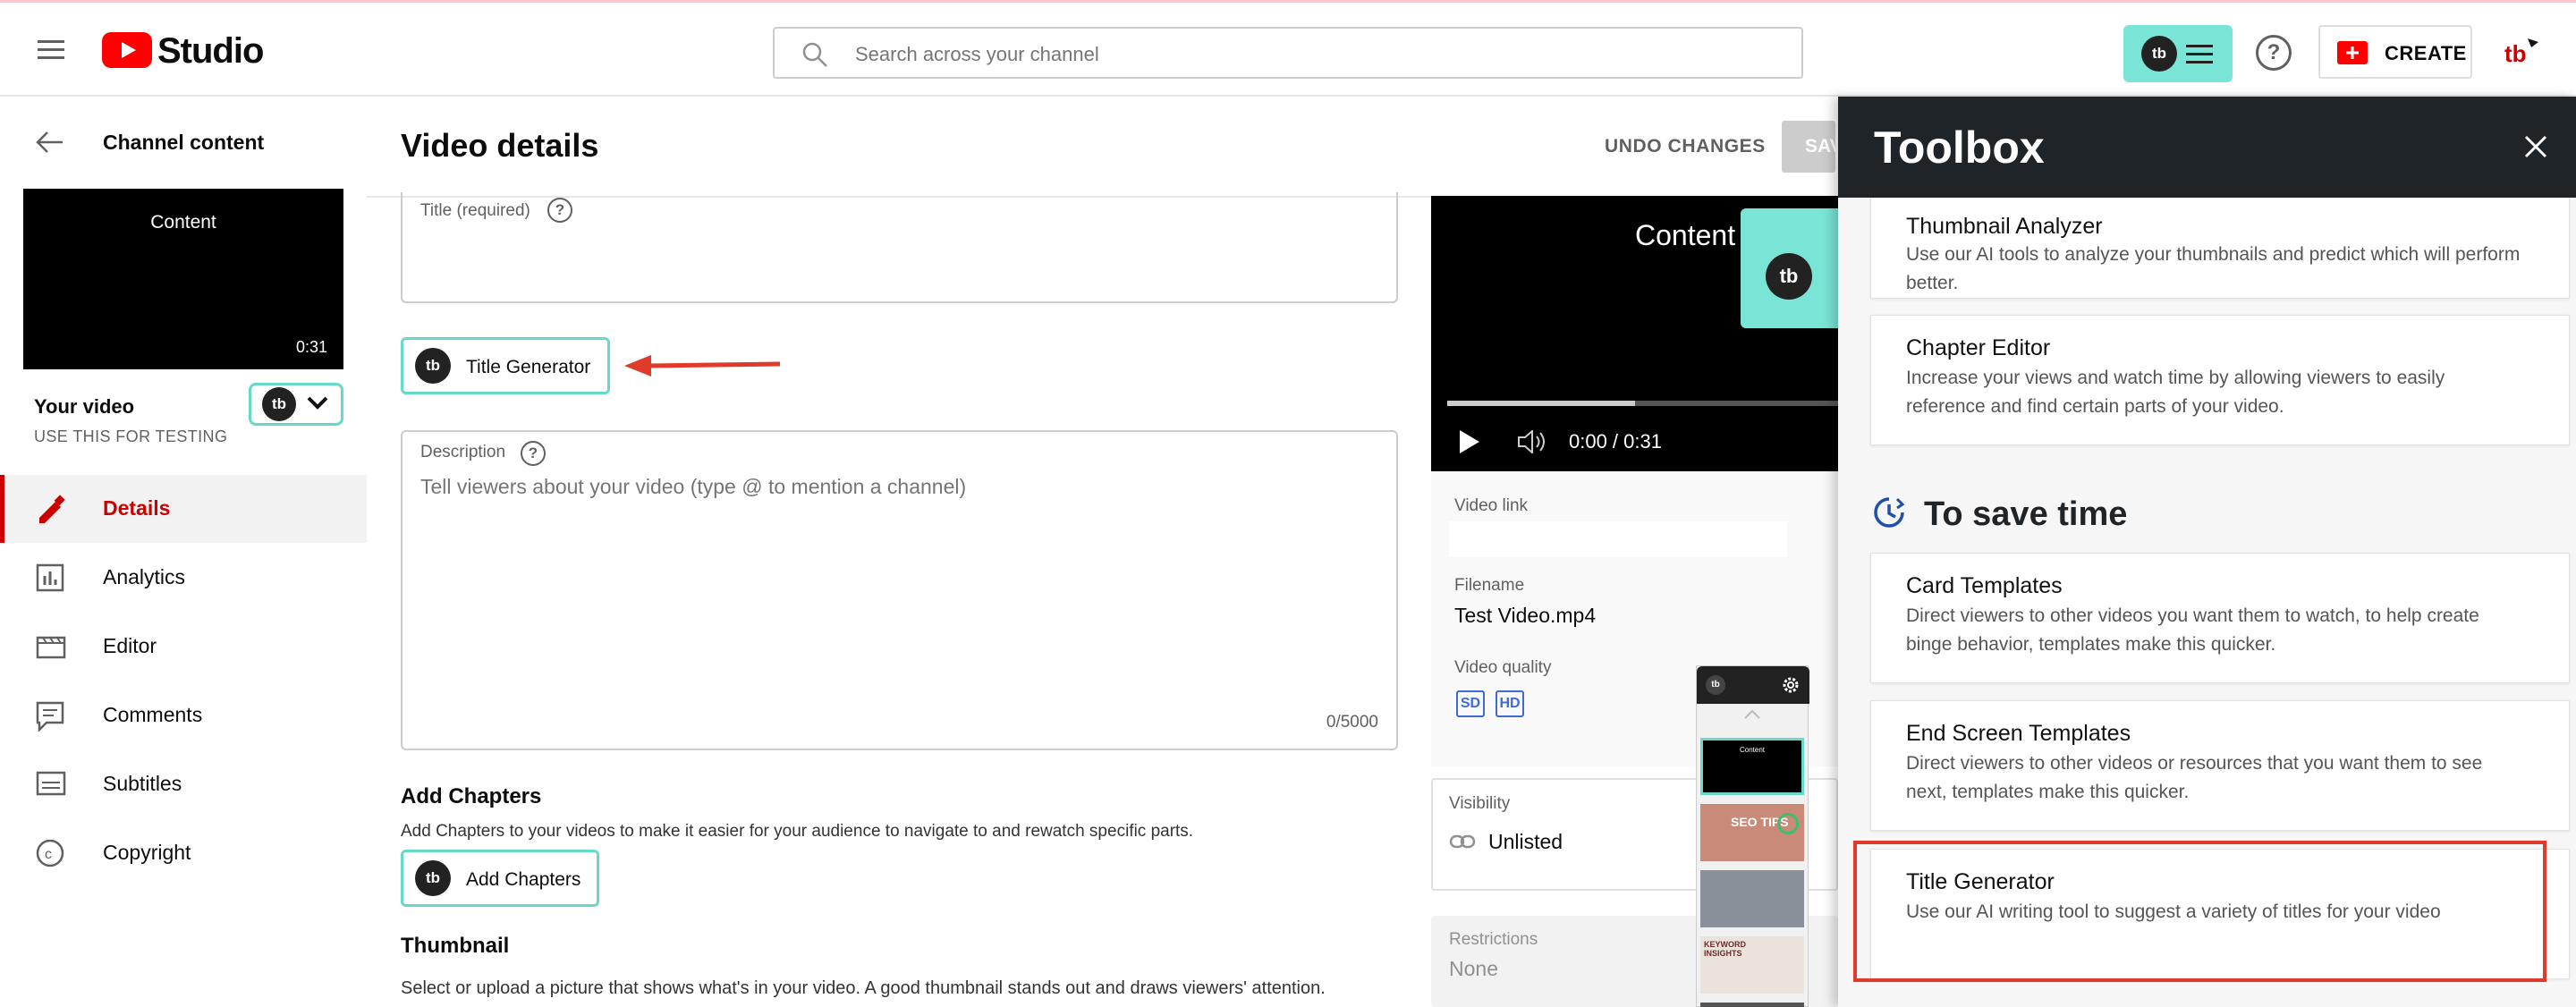  What do you see at coordinates (183, 509) in the screenshot?
I see `sidebar-item-details: Details` at bounding box center [183, 509].